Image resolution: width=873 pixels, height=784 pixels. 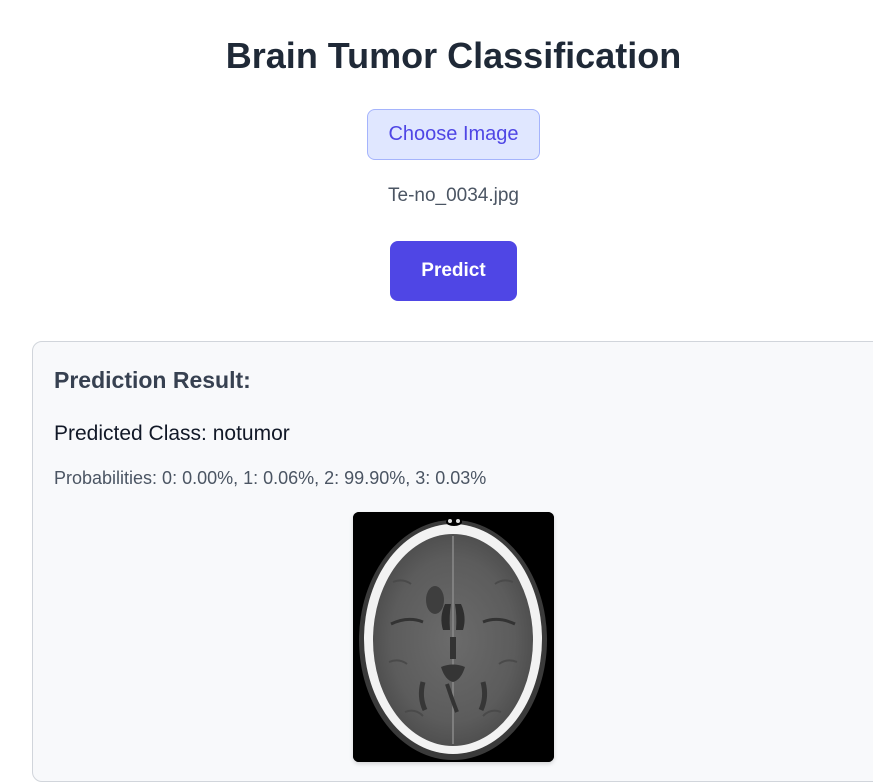 What do you see at coordinates (453, 195) in the screenshot?
I see `selected-filename: Te-no_0034.jpg` at bounding box center [453, 195].